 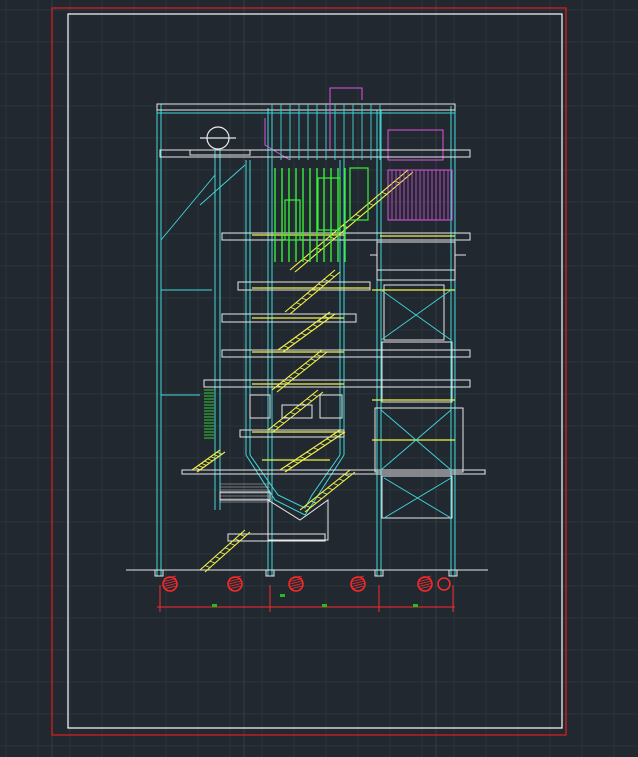 What do you see at coordinates (444, 584) in the screenshot?
I see `foundation-marker` at bounding box center [444, 584].